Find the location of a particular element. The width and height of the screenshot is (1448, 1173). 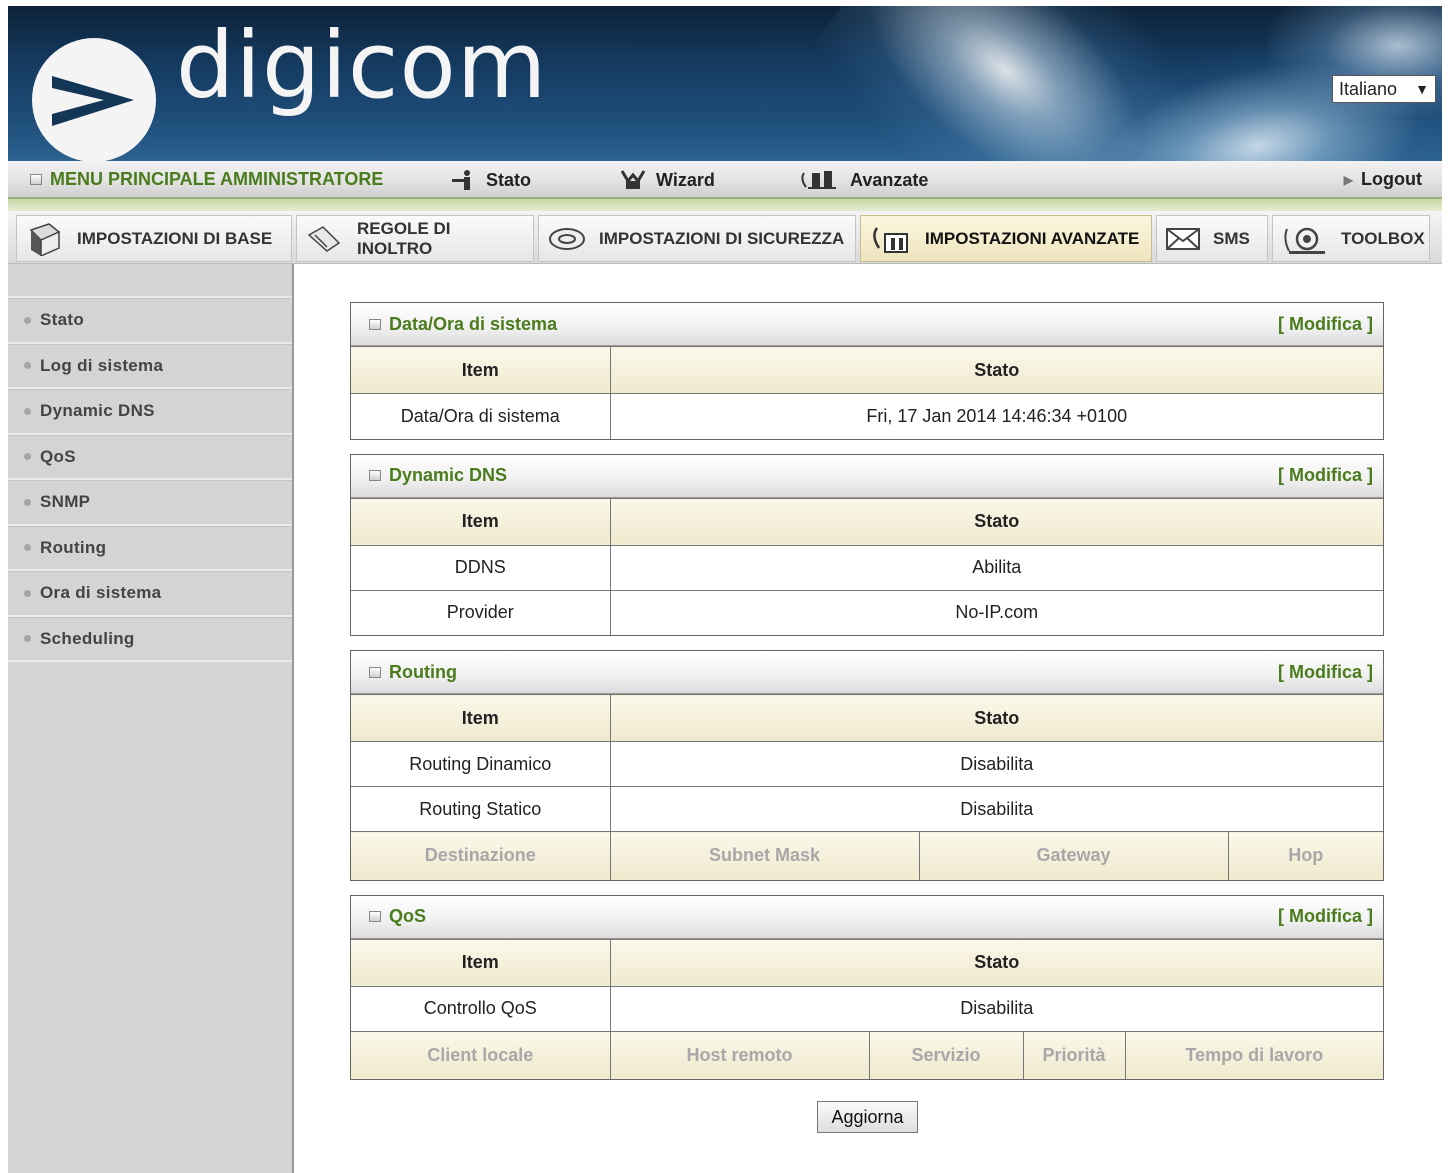

digicom-logo-icon is located at coordinates (94, 99).